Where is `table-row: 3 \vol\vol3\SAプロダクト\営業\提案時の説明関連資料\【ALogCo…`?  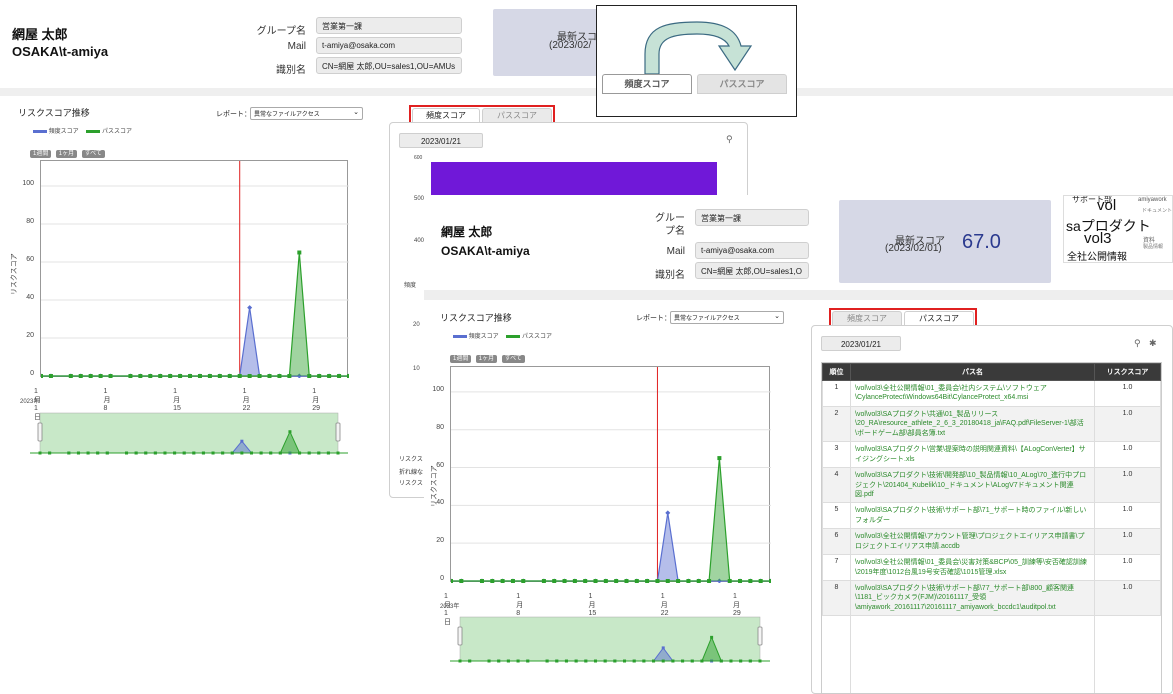
table-row: 3 \vol\vol3\SAプロダクト\営業\提案時の説明関連資料\【ALogCo… is located at coordinates (991, 455).